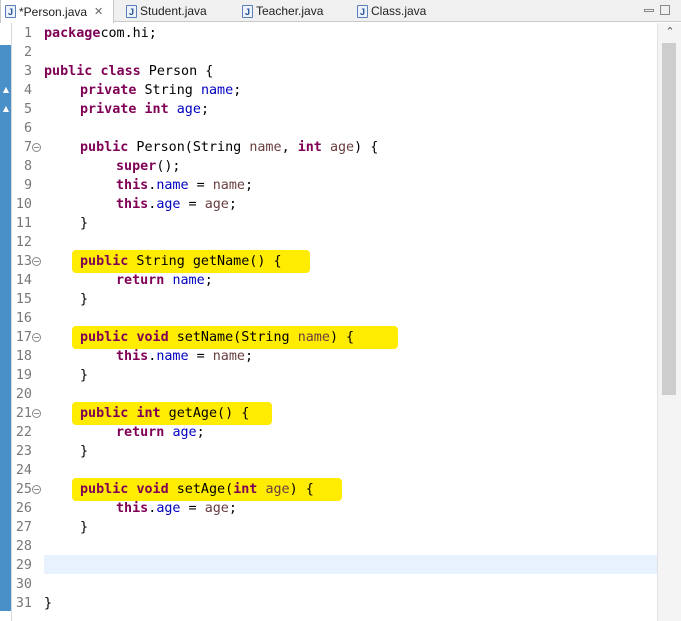 The height and width of the screenshot is (621, 681). Describe the element at coordinates (177, 71) in the screenshot. I see `code-token: Person {` at that location.